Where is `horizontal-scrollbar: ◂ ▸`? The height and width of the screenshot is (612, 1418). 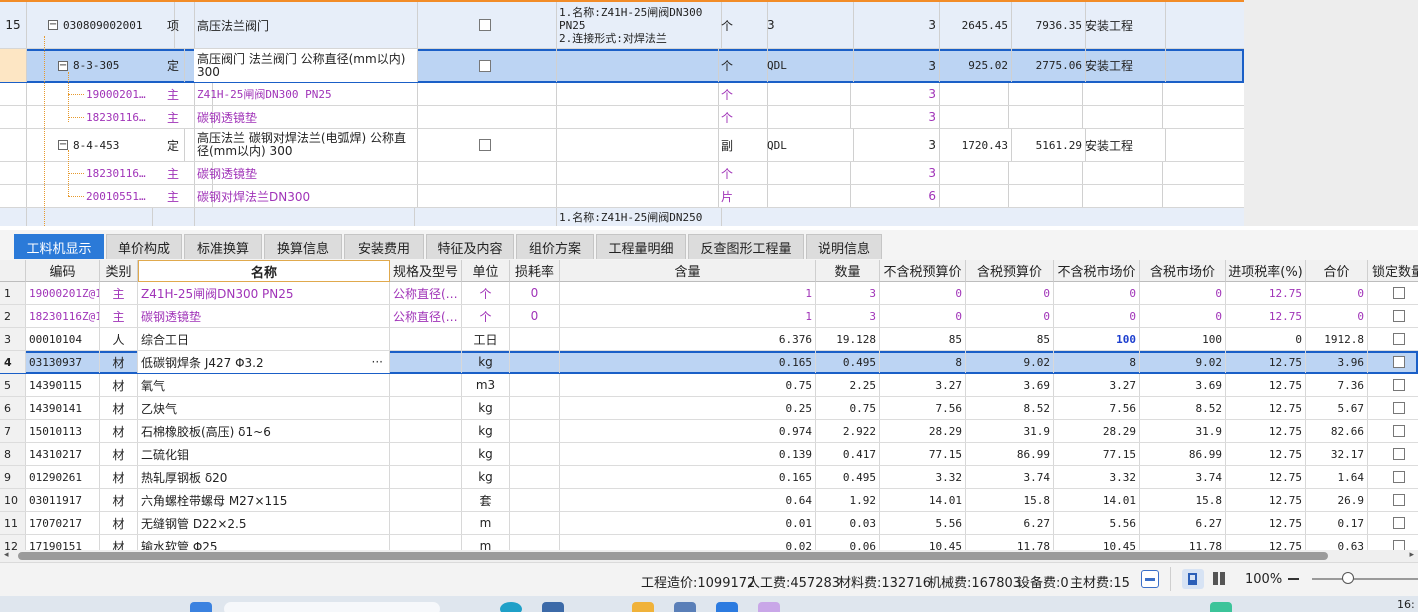 horizontal-scrollbar: ◂ ▸ is located at coordinates (709, 556).